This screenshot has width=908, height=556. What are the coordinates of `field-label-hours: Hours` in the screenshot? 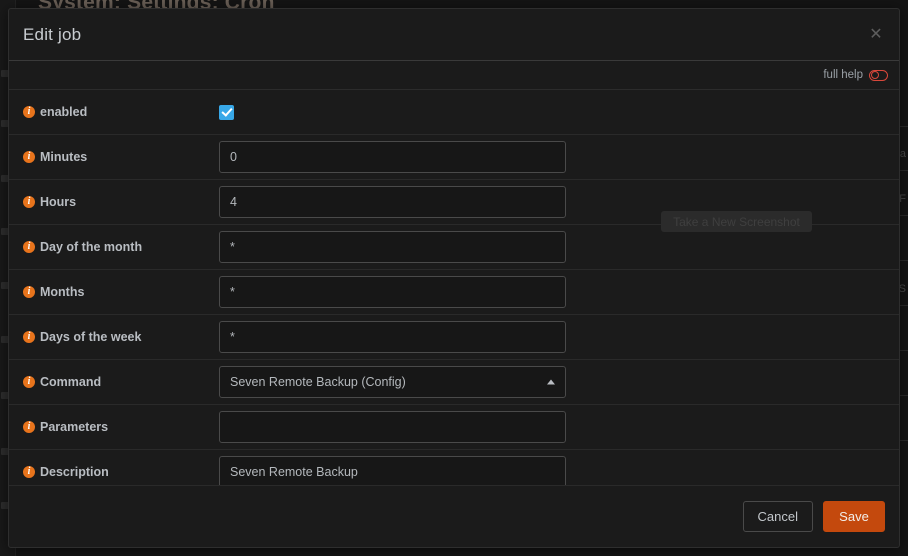 It's located at (58, 202).